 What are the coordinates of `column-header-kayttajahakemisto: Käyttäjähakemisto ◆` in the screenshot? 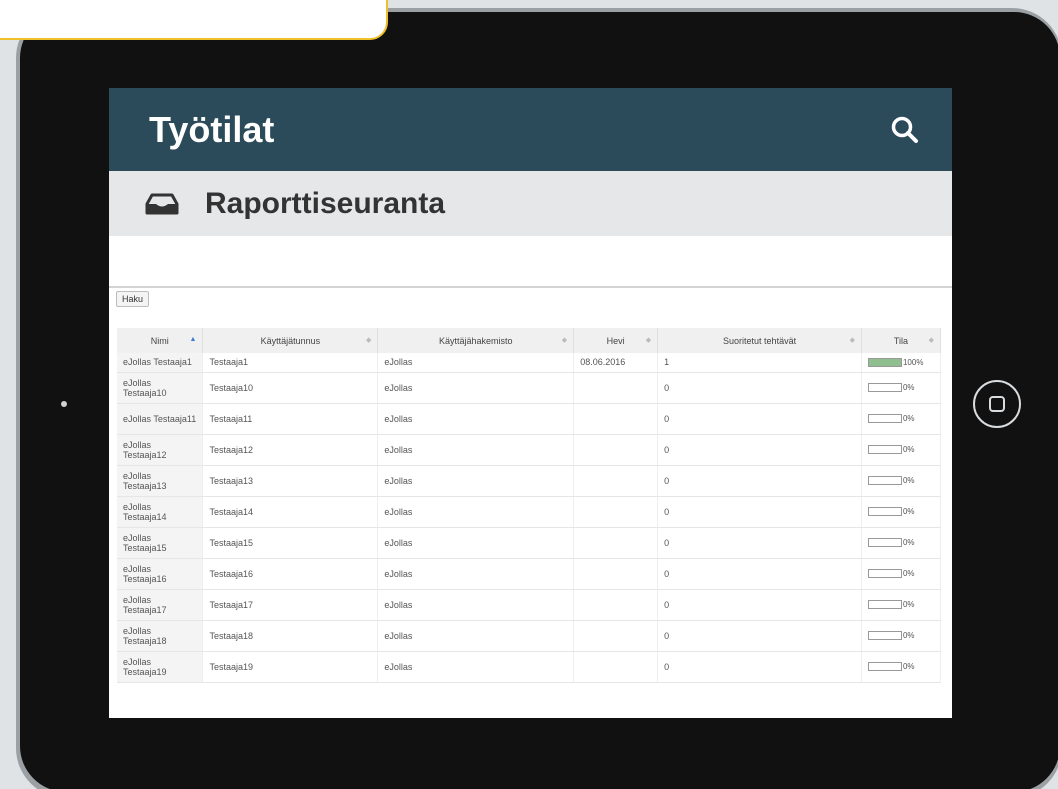 It's located at (476, 340).